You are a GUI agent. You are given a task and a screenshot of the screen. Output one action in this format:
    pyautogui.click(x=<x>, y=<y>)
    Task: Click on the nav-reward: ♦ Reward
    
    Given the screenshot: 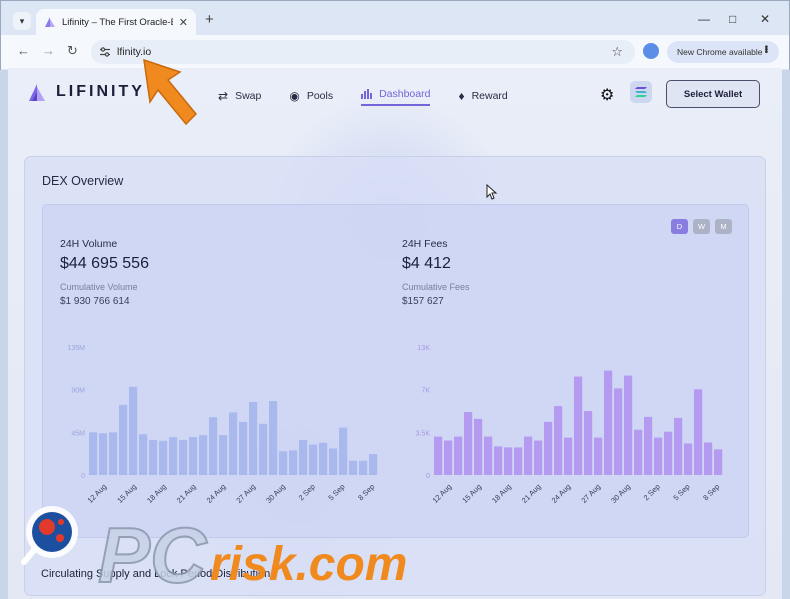 What is the action you would take?
    pyautogui.click(x=482, y=96)
    